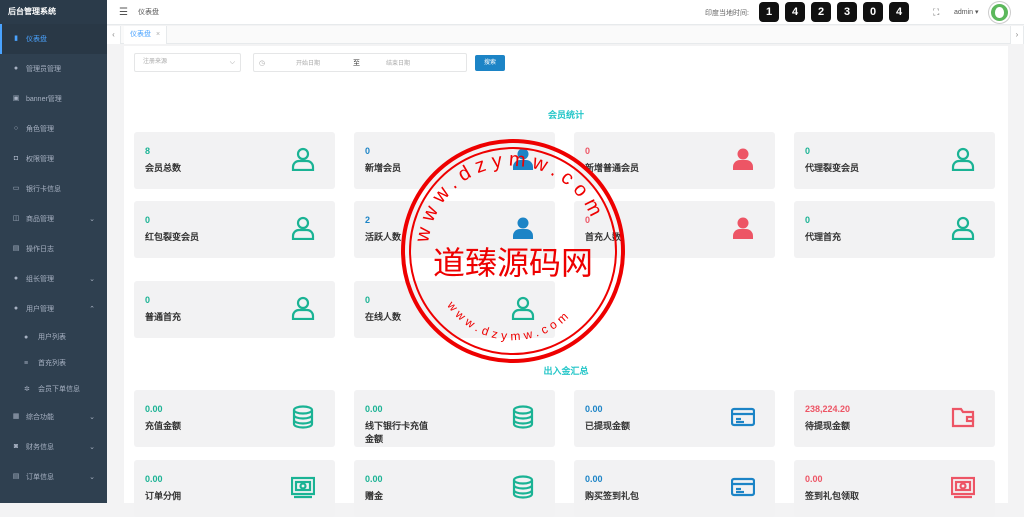 This screenshot has width=1024, height=517. Describe the element at coordinates (53, 189) in the screenshot. I see `sidebar-item: ▭ 银行卡信息` at that location.